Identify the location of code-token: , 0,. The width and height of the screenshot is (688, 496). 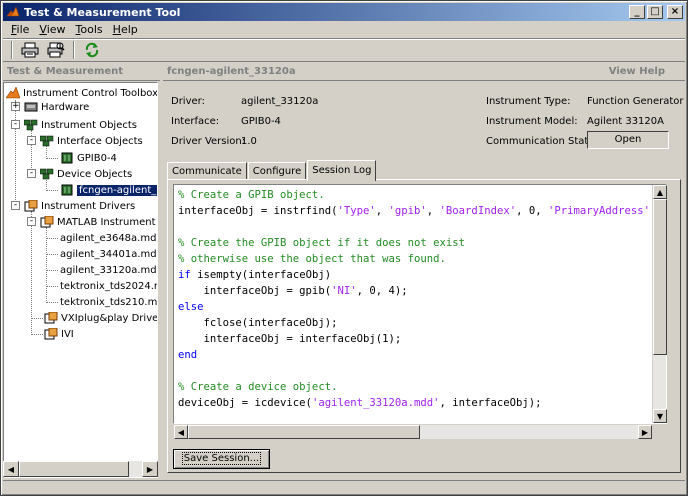
(532, 211).